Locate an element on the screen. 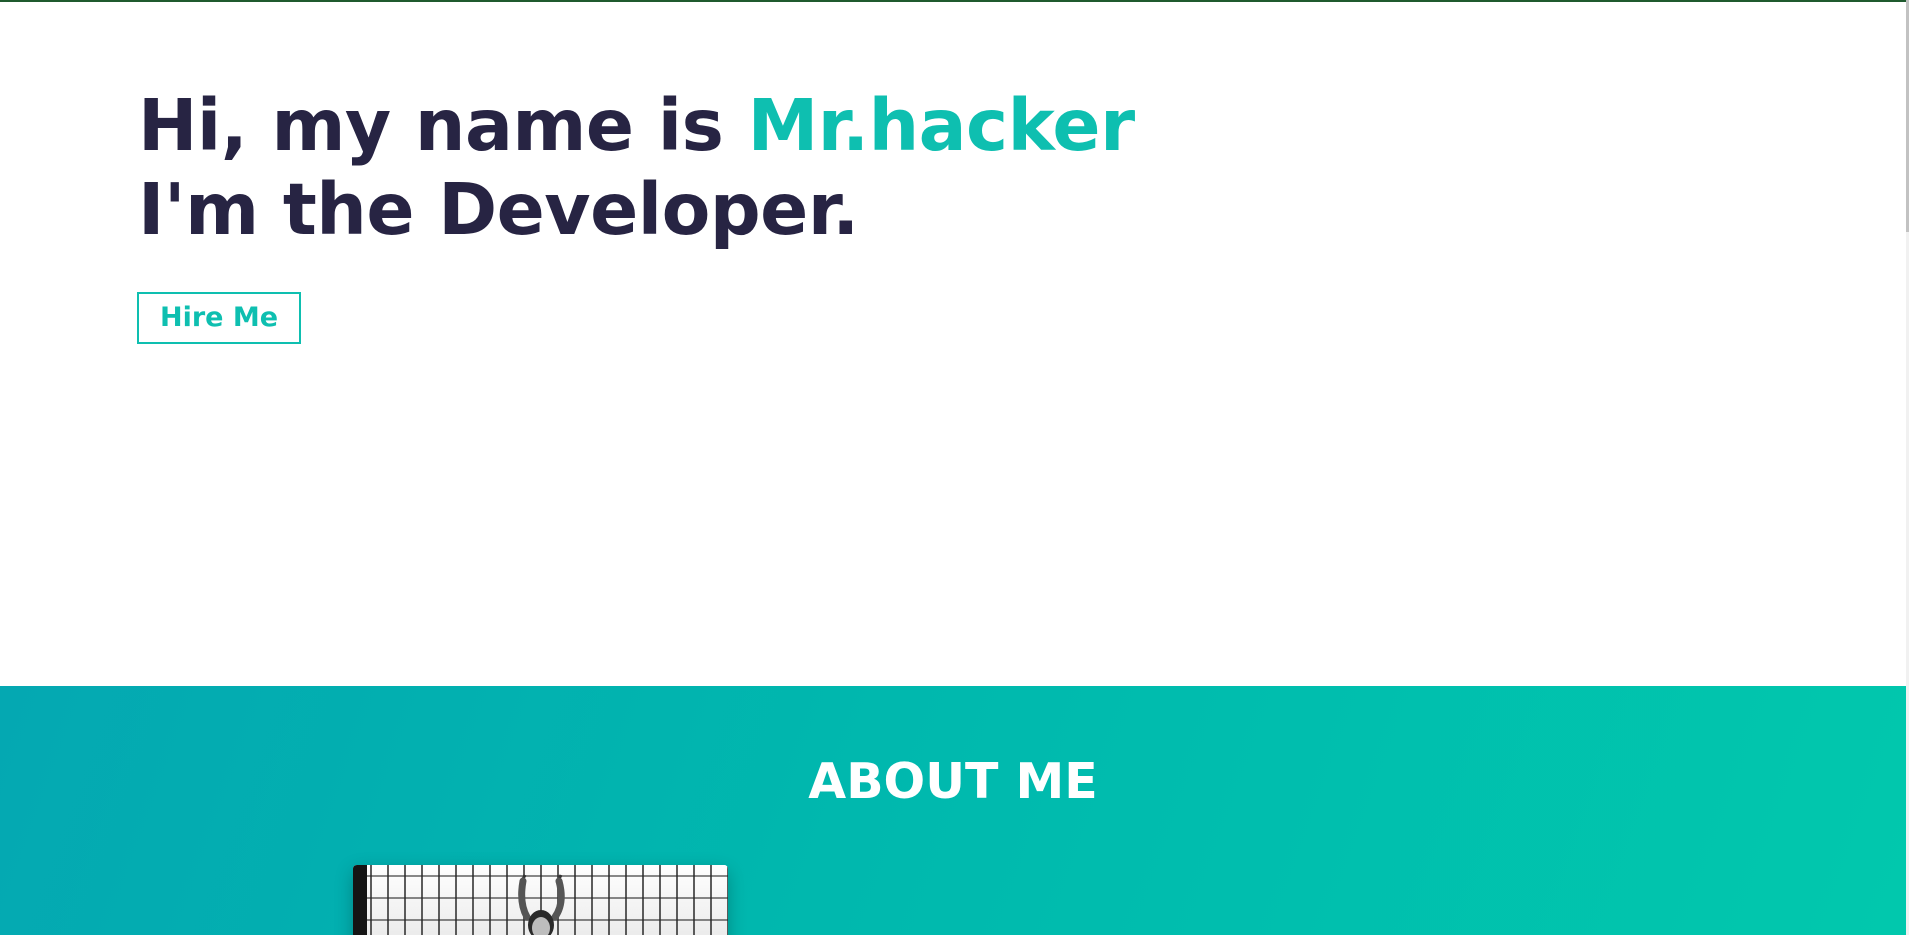 This screenshot has width=1909, height=935. person-photo-icon is located at coordinates (541, 904).